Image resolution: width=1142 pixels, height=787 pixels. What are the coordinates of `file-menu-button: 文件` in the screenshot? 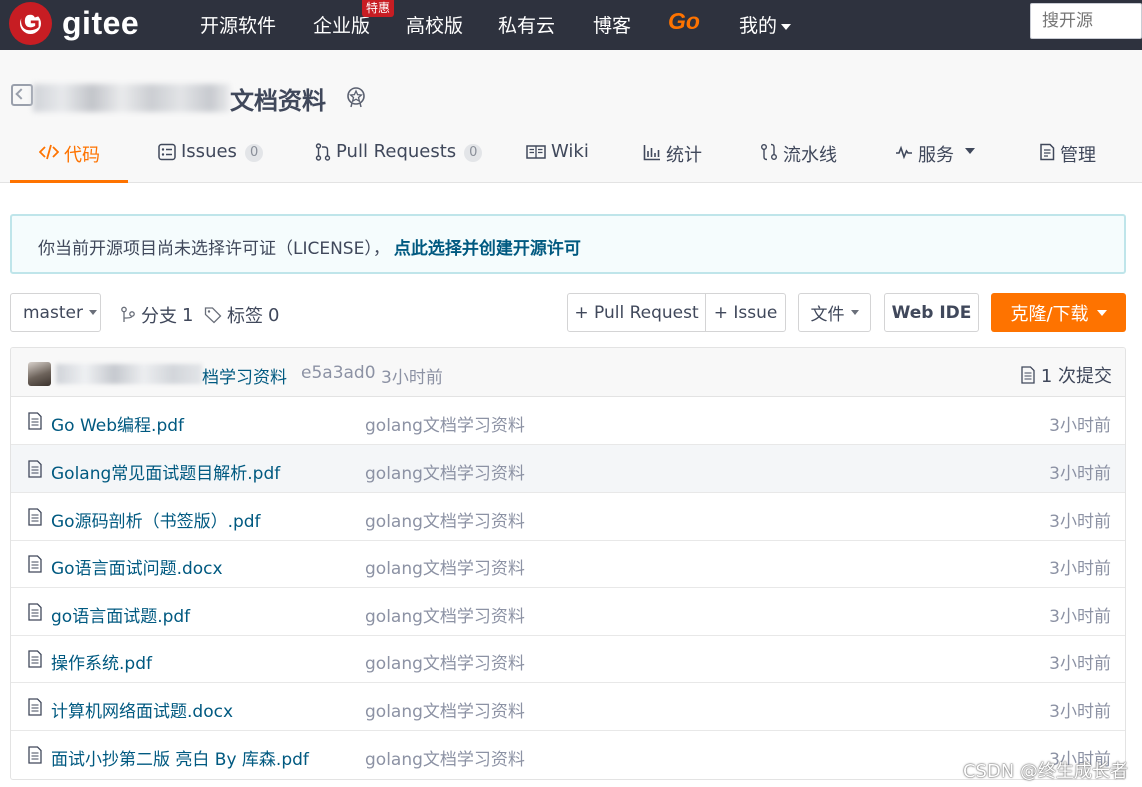 It's located at (834, 312).